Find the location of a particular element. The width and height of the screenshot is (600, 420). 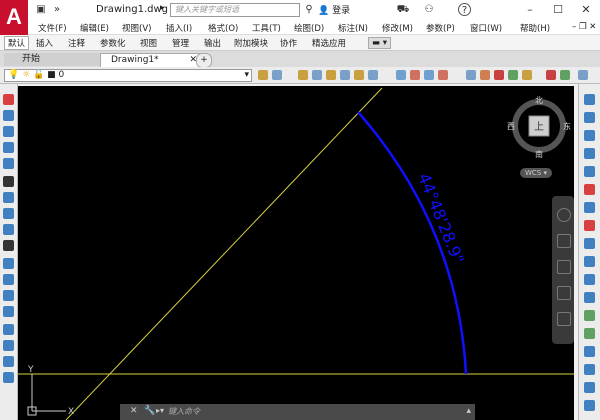

mirror-icon is located at coordinates (8, 131).